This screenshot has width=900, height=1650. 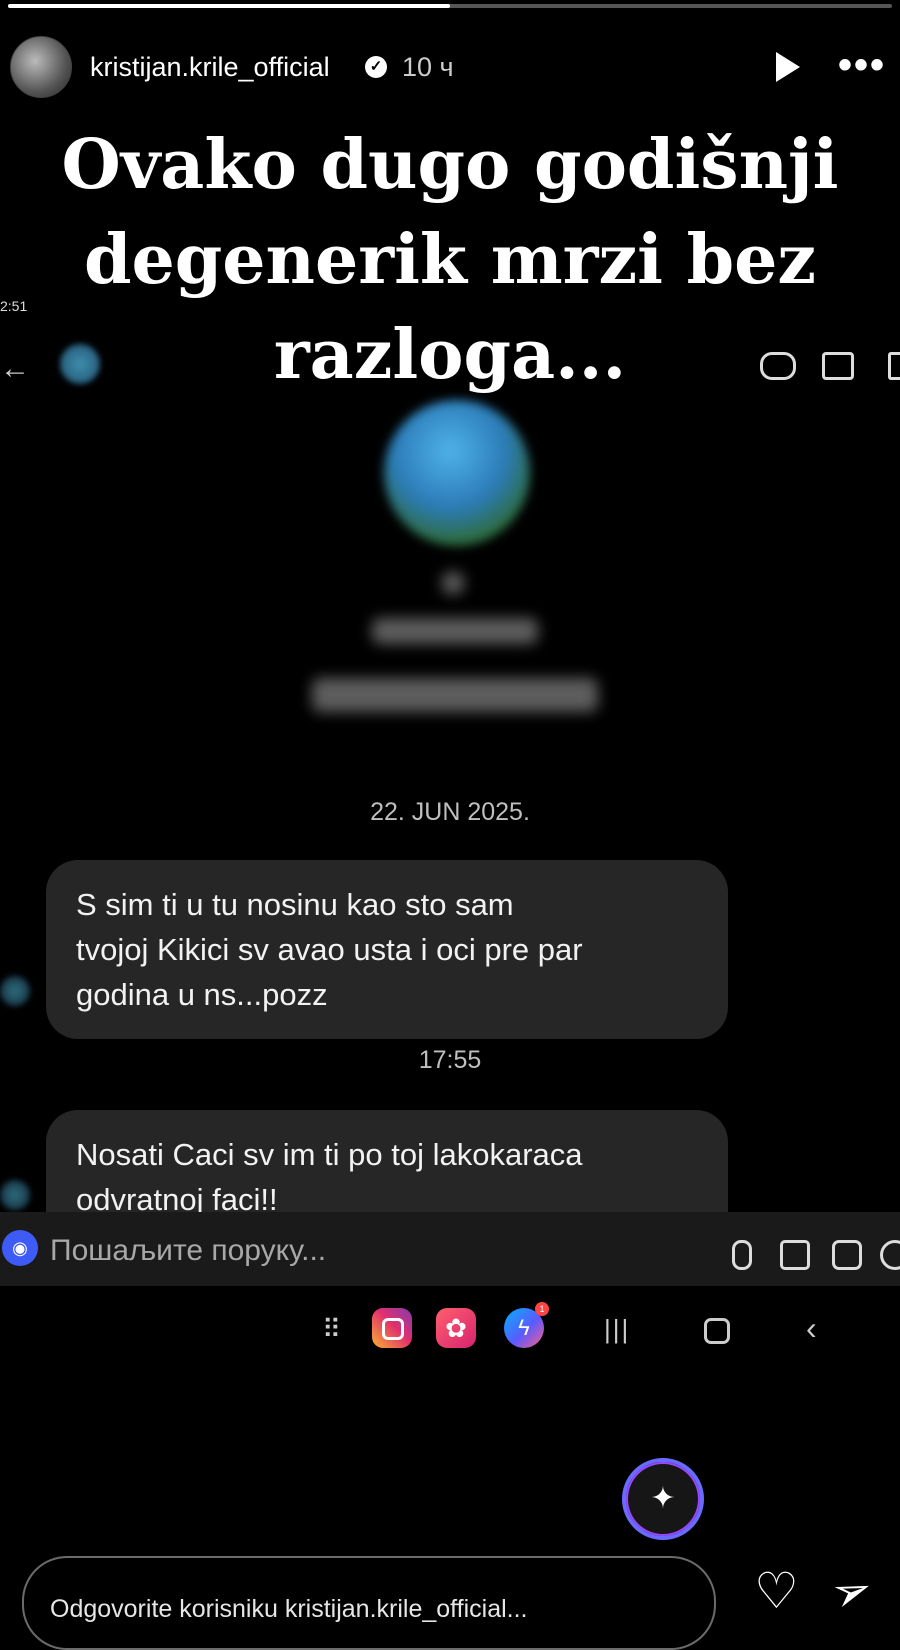 I want to click on app-drawer-icon: ⠿, so click(x=332, y=1329).